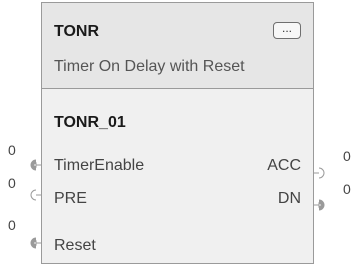 Image resolution: width=355 pixels, height=268 pixels. Describe the element at coordinates (75, 246) in the screenshot. I see `input-param-reset: Reset` at that location.